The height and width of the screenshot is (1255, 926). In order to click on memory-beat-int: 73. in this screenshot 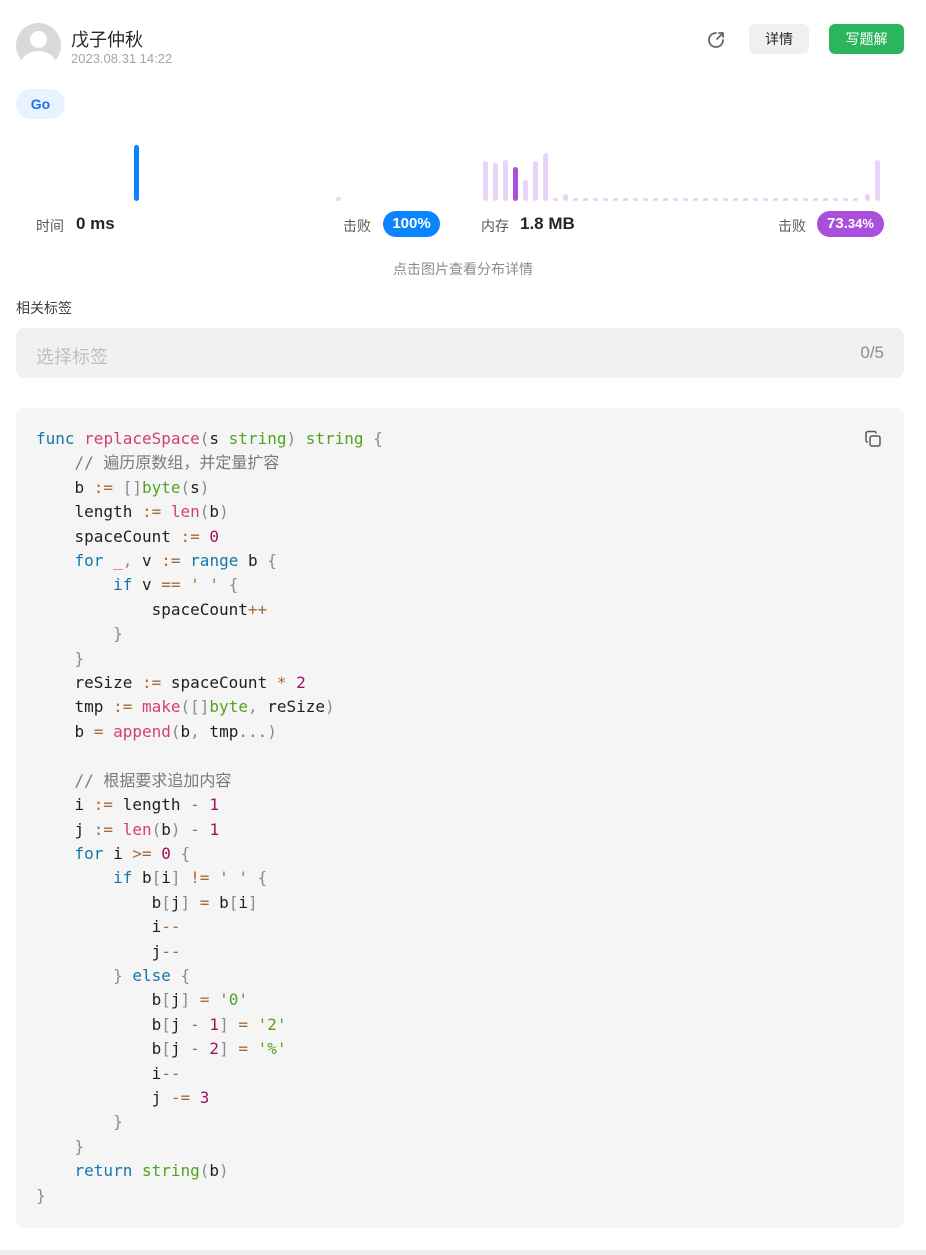, I will do `click(837, 223)`.